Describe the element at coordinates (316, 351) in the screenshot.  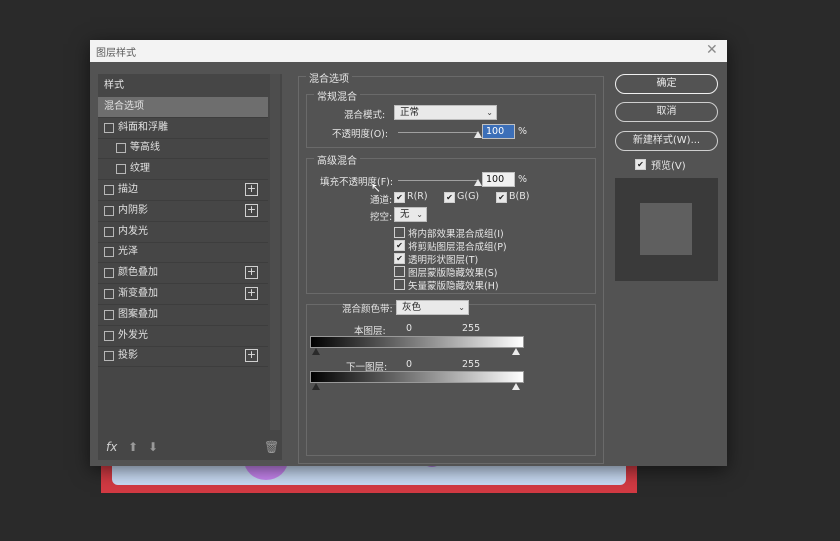
I see `this-layer-black-slider` at that location.